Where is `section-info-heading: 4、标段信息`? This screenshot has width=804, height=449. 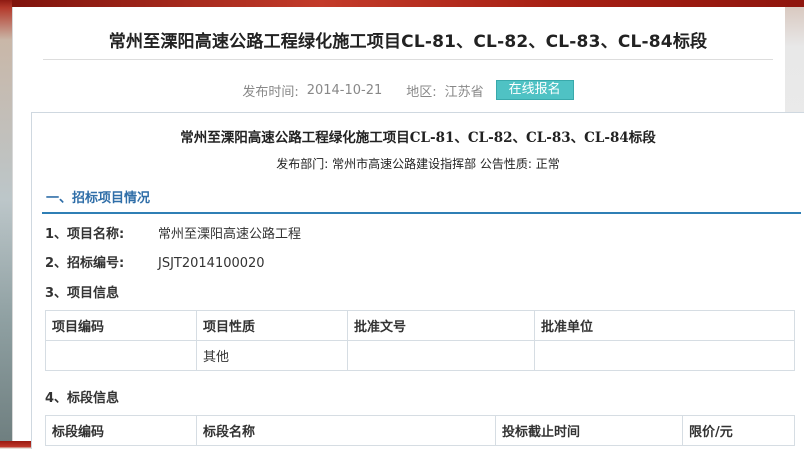 section-info-heading: 4、标段信息 is located at coordinates (82, 398).